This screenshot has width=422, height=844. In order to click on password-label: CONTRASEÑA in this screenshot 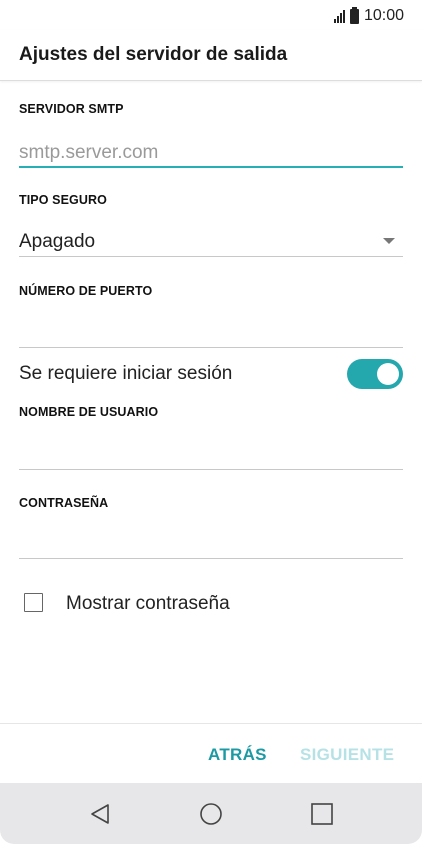, I will do `click(64, 503)`.